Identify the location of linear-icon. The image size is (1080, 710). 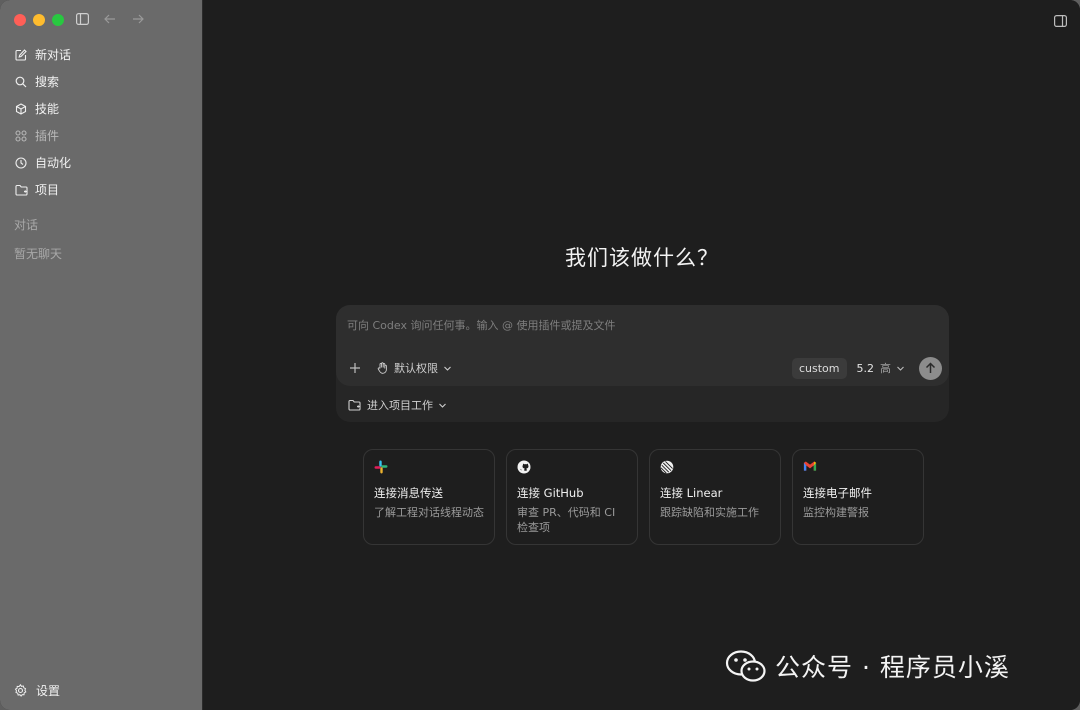
(667, 467).